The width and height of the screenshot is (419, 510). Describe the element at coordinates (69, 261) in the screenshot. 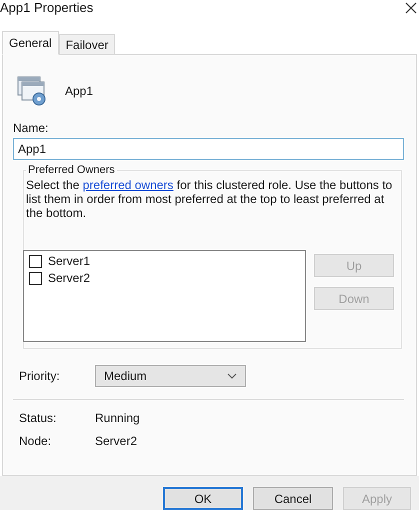

I see `server-name: Server1` at that location.